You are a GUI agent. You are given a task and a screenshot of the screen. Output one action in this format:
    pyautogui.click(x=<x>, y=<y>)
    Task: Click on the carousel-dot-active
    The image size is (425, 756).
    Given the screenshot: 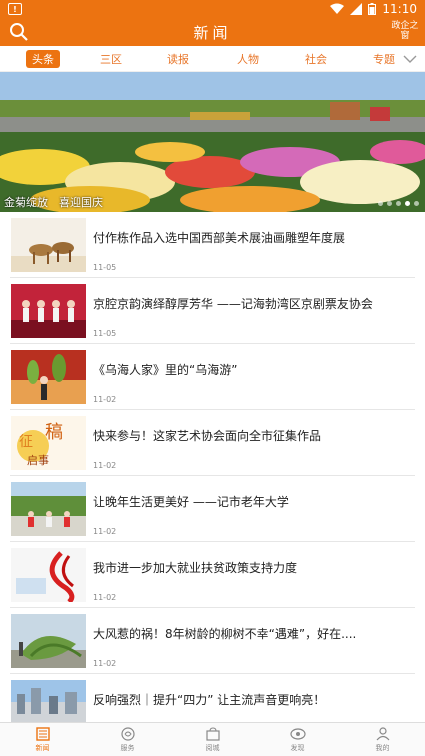 What is the action you would take?
    pyautogui.click(x=407, y=203)
    